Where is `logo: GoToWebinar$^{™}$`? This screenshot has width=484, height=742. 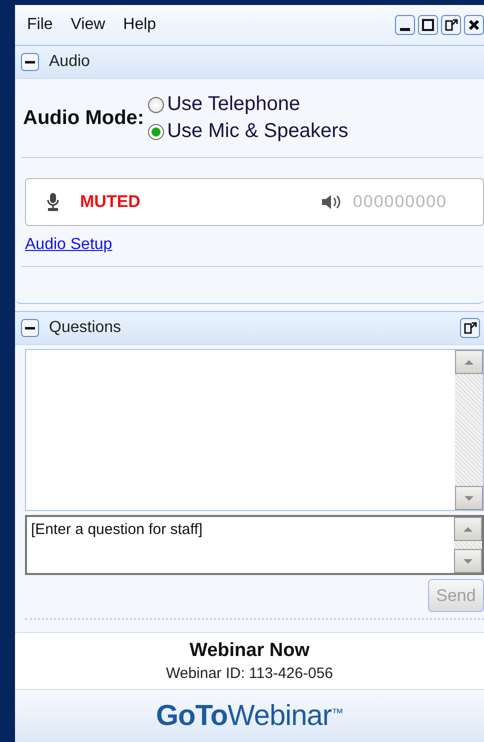 logo: GoToWebinar$^{™}$ is located at coordinates (250, 716).